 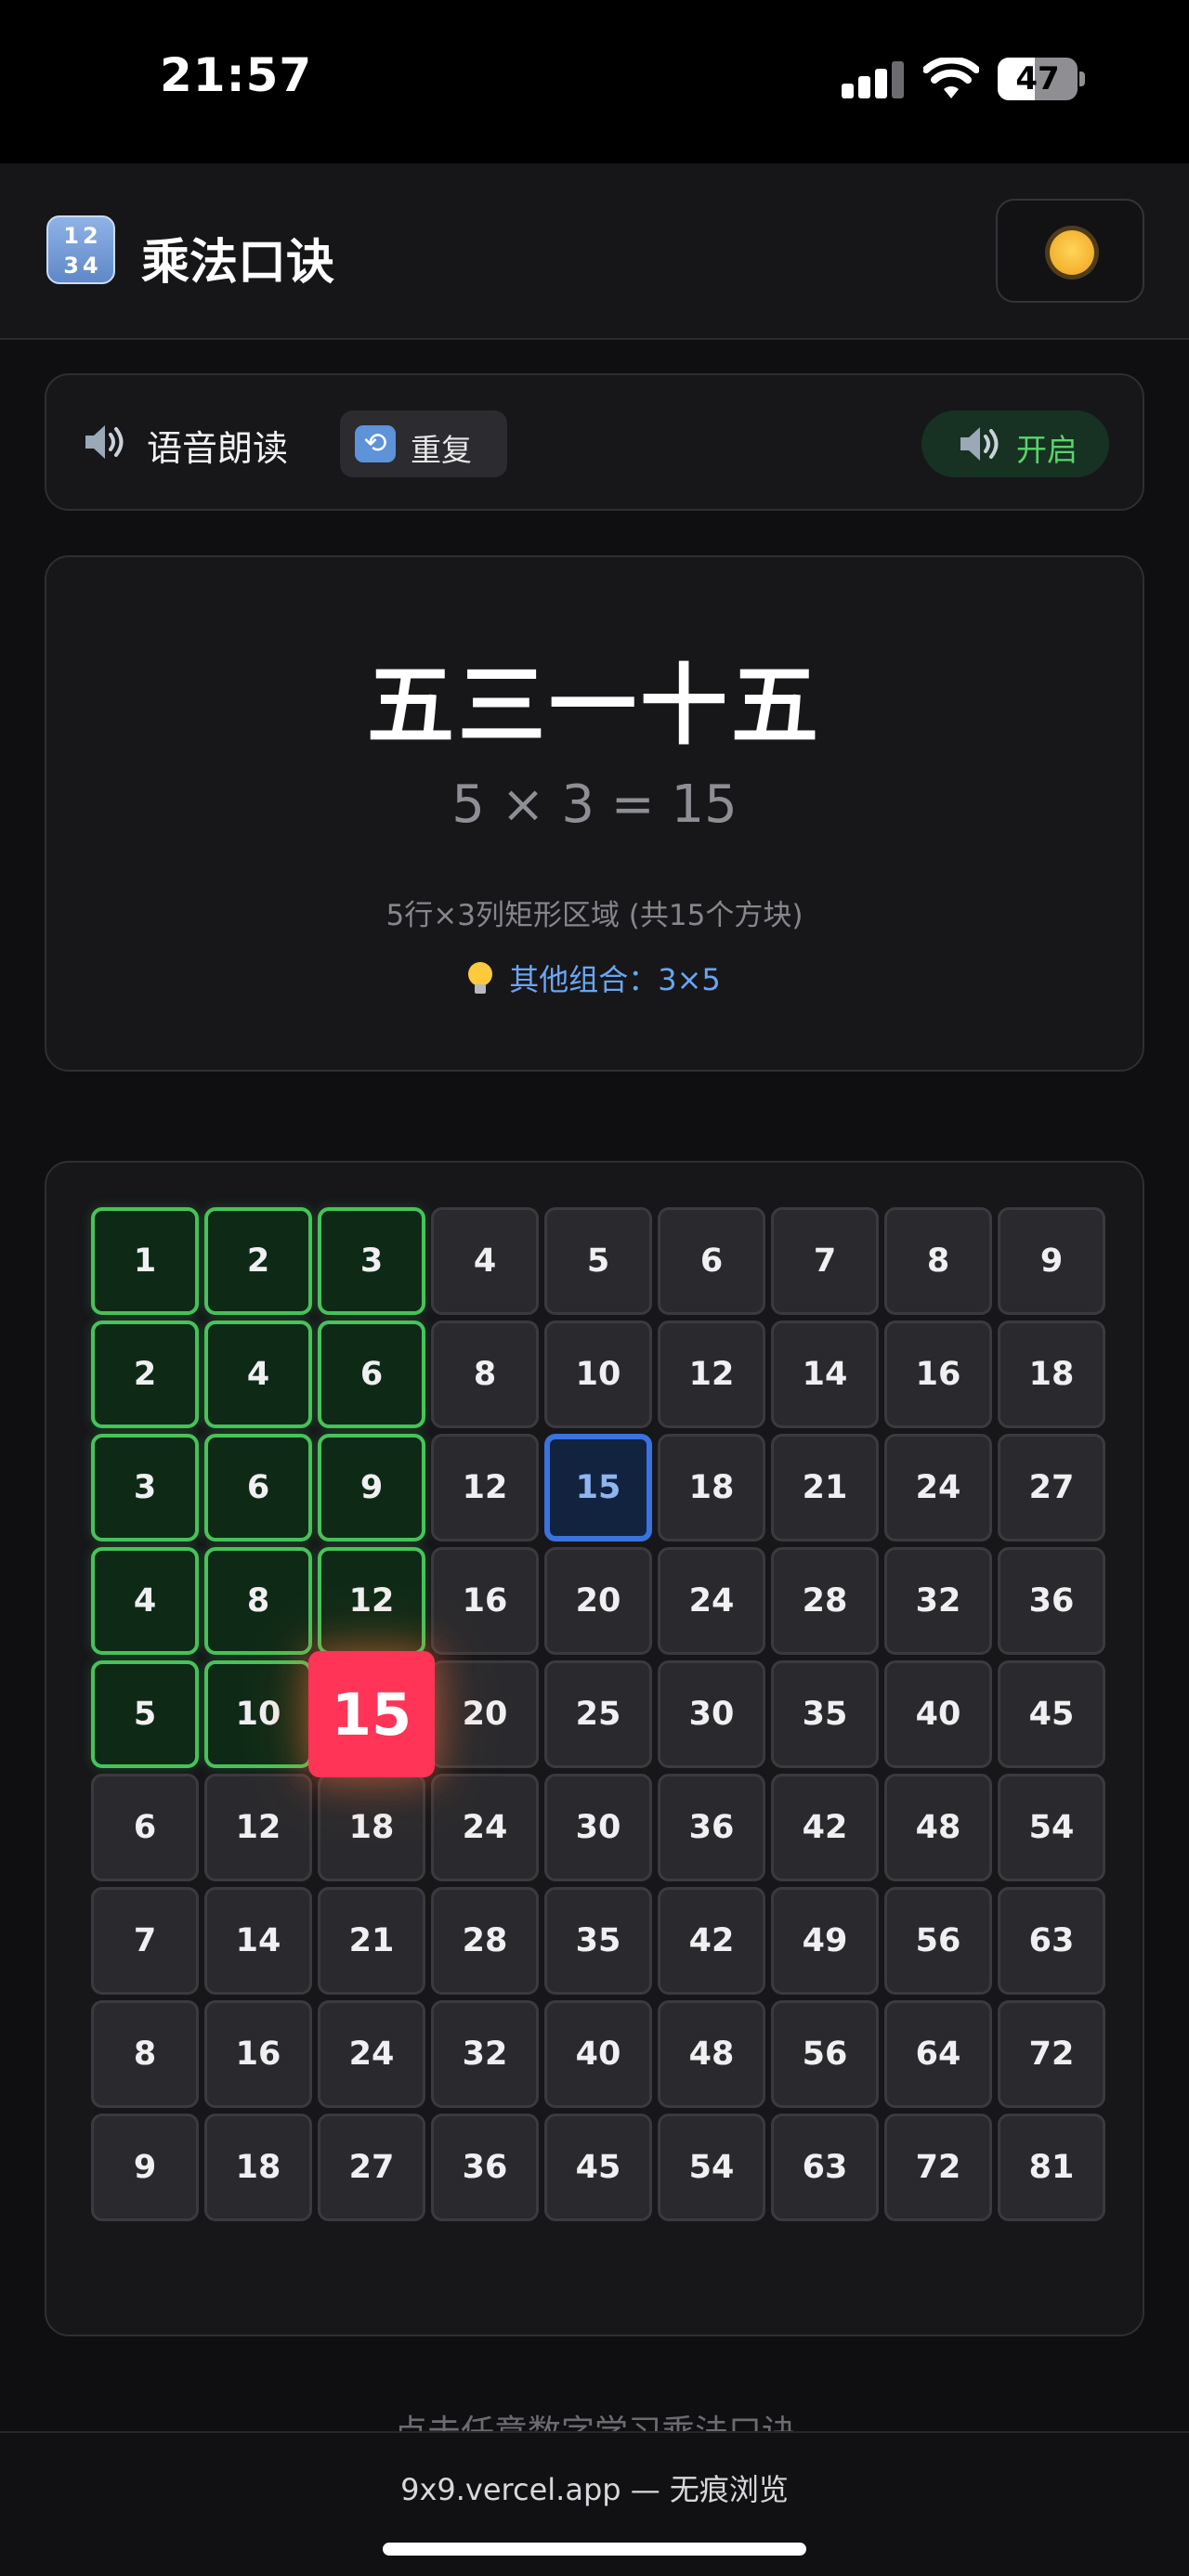 What do you see at coordinates (825, 1827) in the screenshot?
I see `grid-cell-6-7: 42` at bounding box center [825, 1827].